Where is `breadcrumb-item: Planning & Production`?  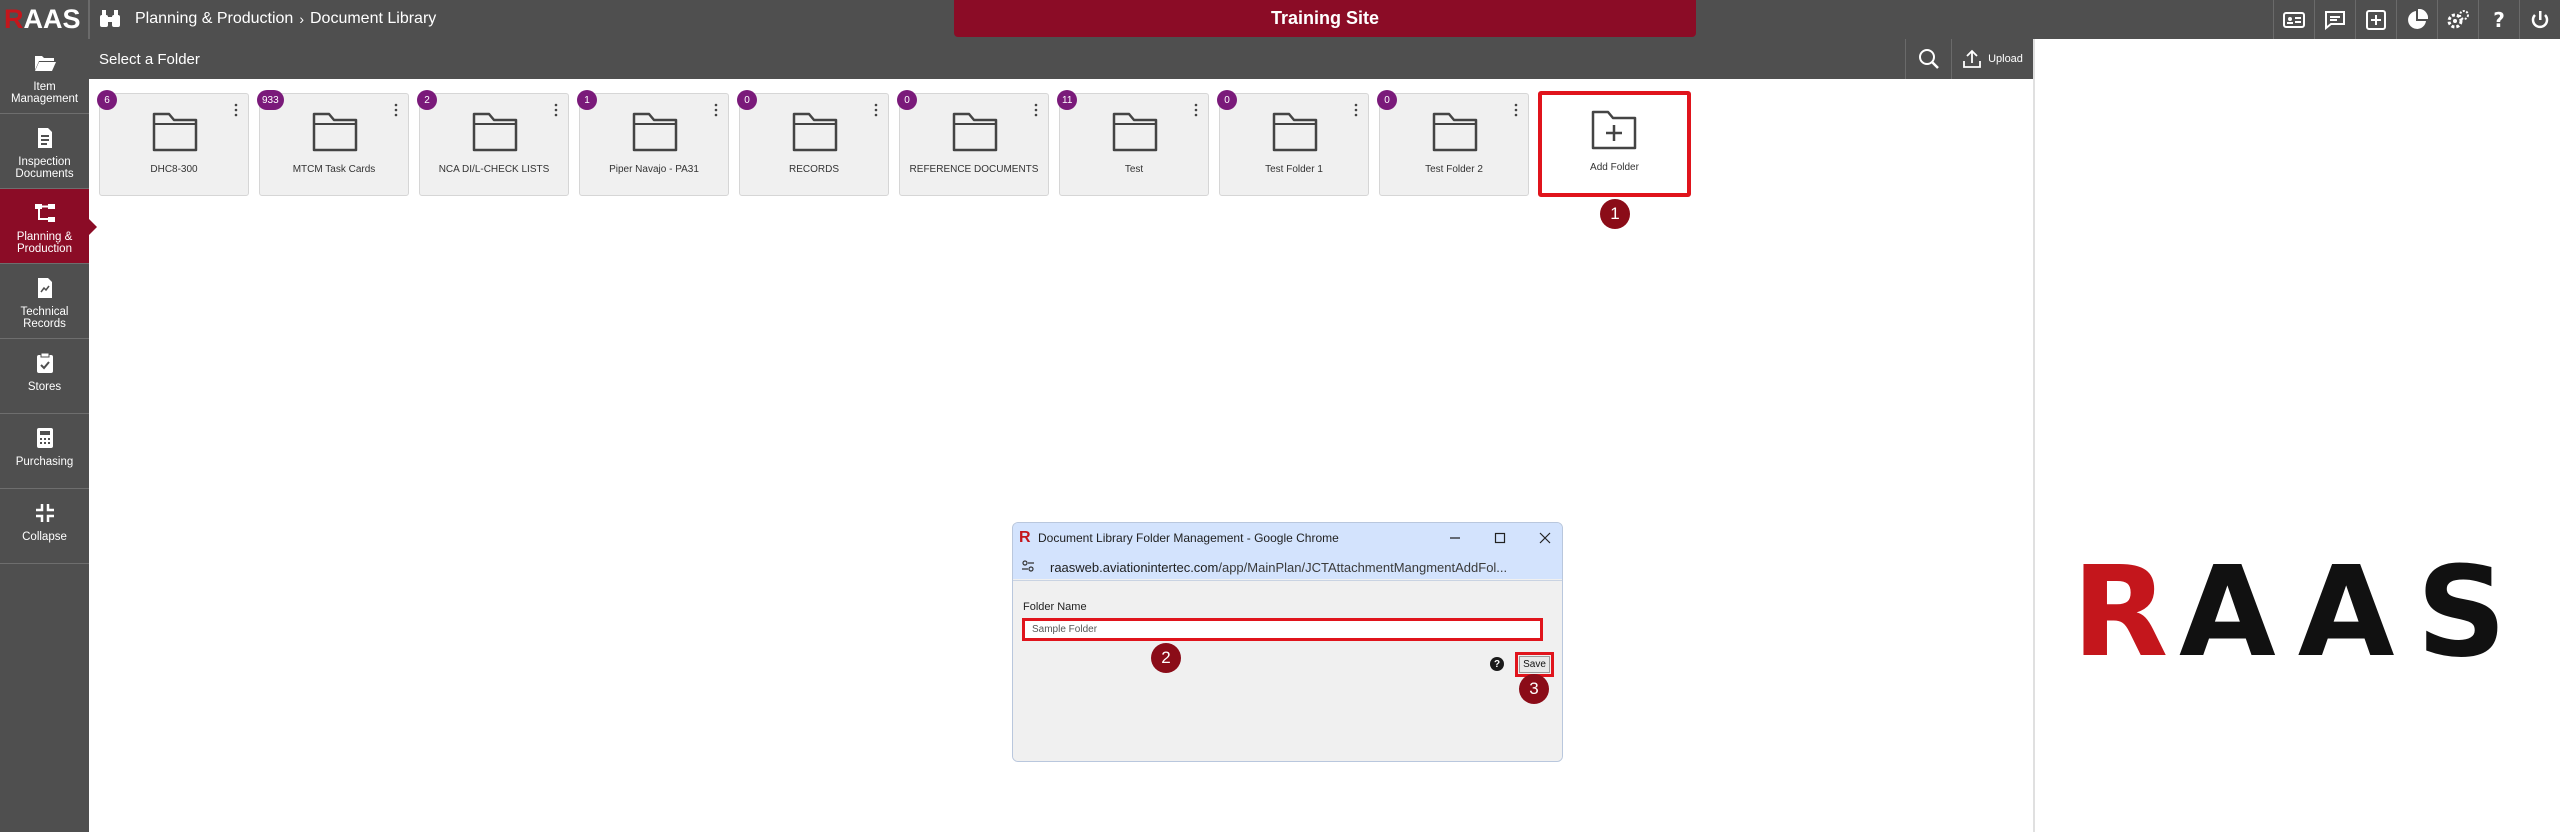 breadcrumb-item: Planning & Production is located at coordinates (214, 19).